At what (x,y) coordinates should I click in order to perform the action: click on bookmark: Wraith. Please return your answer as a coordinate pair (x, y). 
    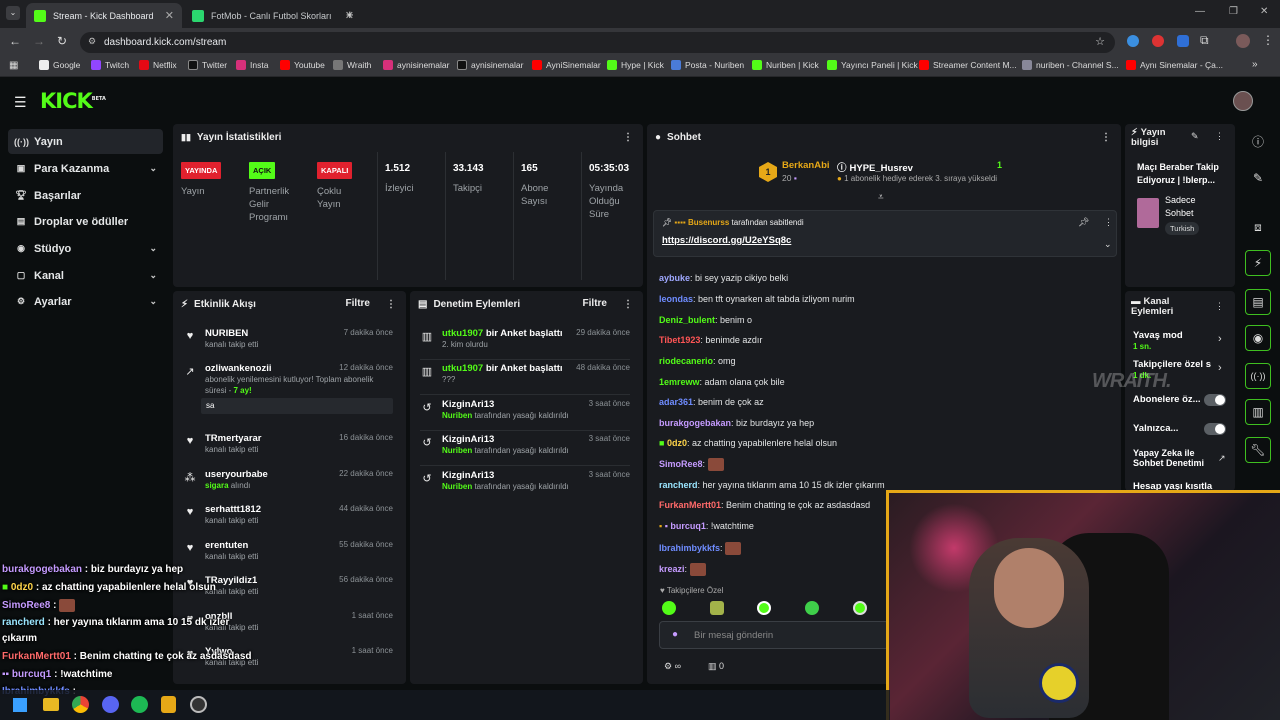
    Looking at the image, I should click on (352, 65).